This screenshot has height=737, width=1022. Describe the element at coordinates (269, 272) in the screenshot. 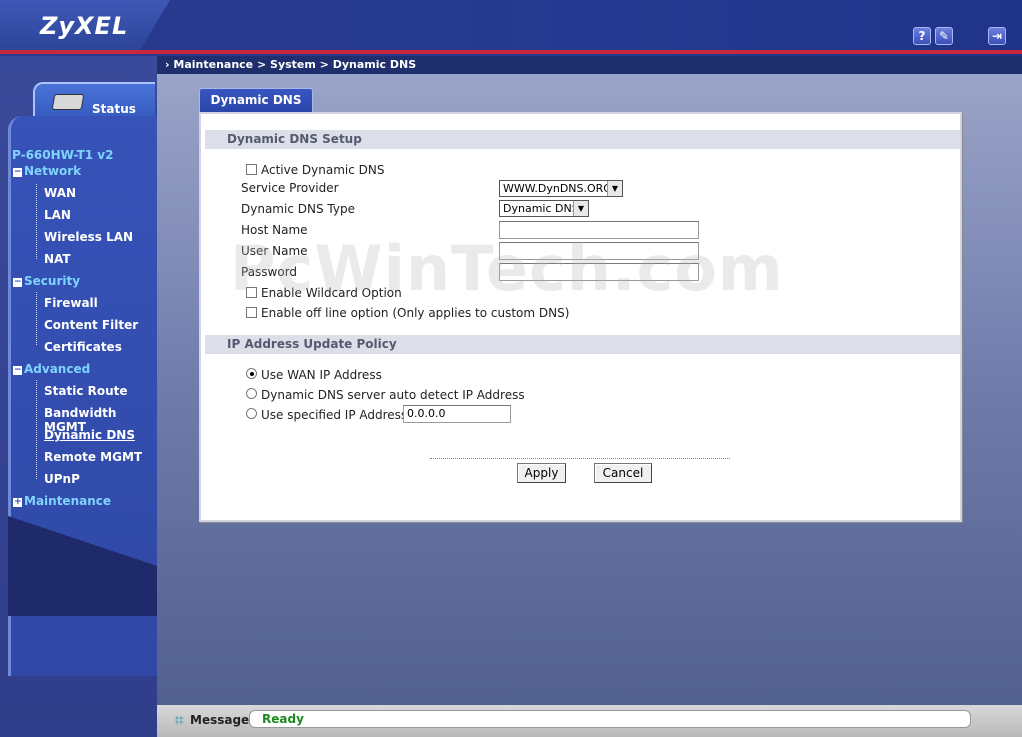

I see `password-label: Password` at that location.